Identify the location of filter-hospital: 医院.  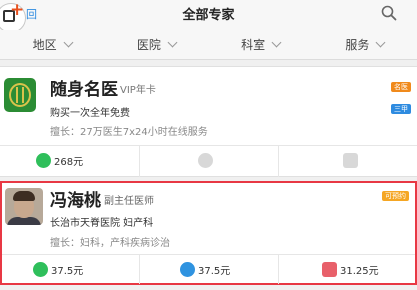
(156, 44).